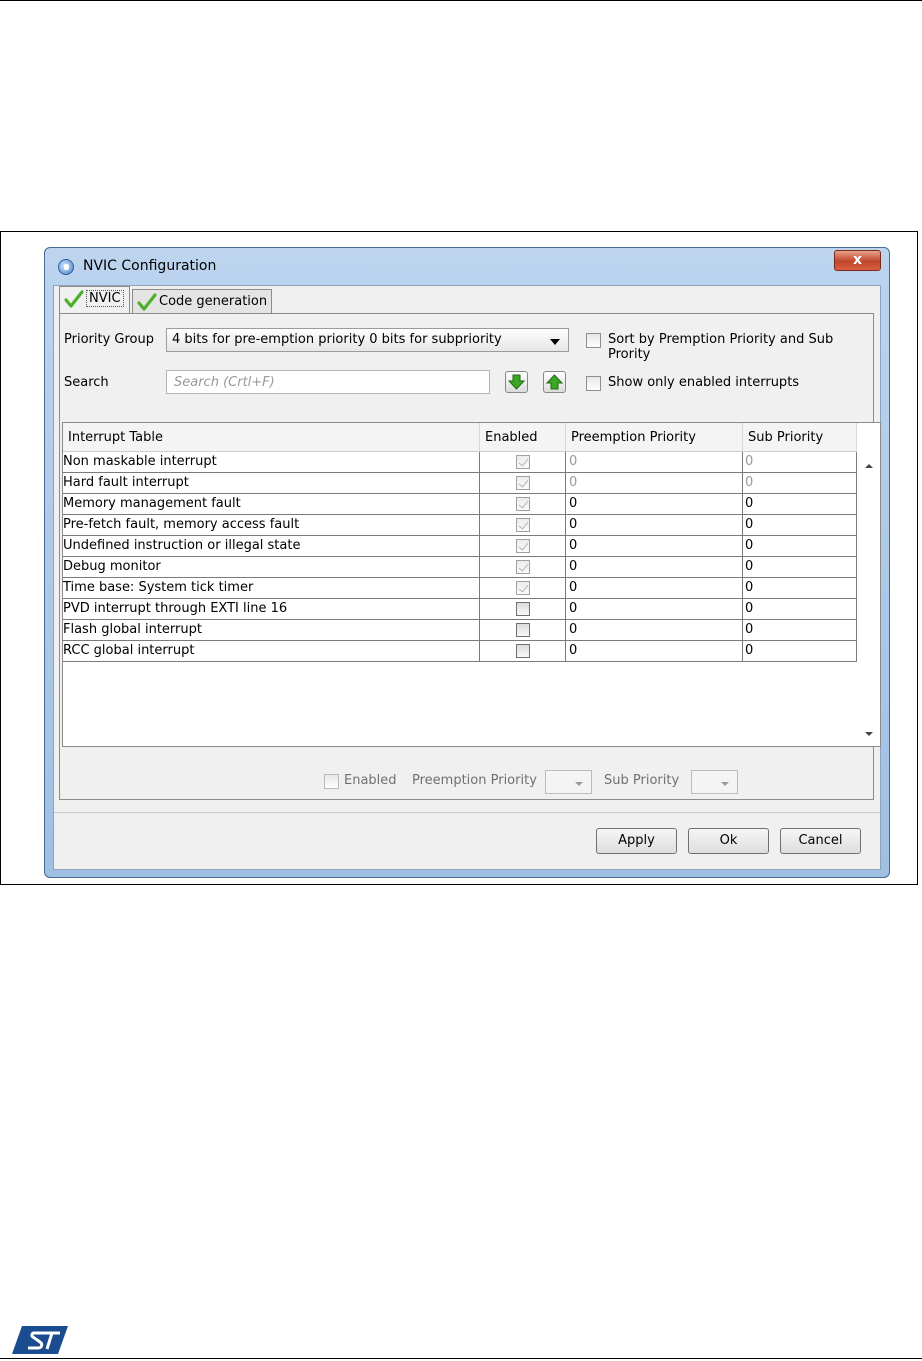  I want to click on table-row: Flash global interrupt 0 0, so click(460, 630).